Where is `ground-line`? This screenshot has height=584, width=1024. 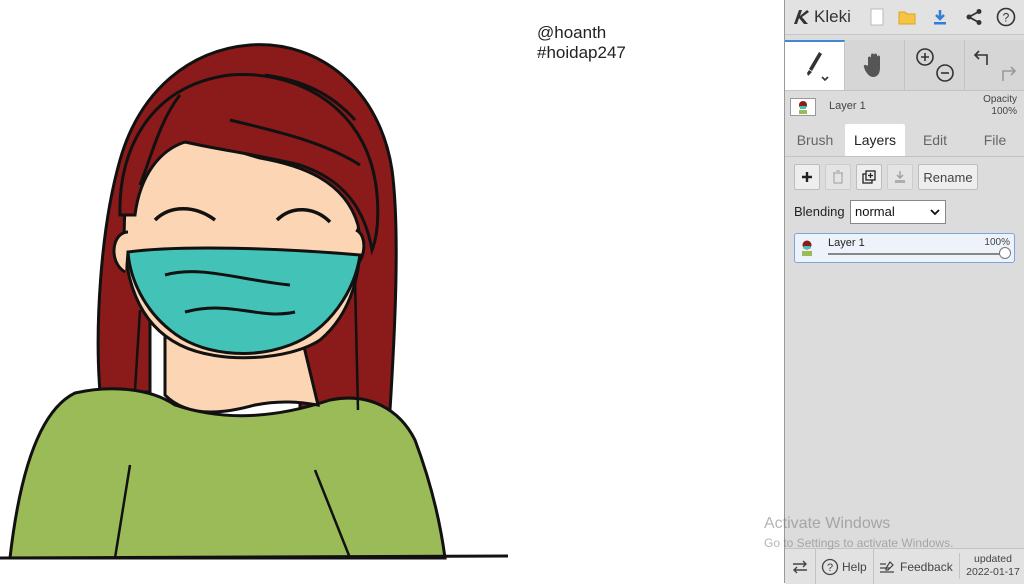 ground-line is located at coordinates (254, 557).